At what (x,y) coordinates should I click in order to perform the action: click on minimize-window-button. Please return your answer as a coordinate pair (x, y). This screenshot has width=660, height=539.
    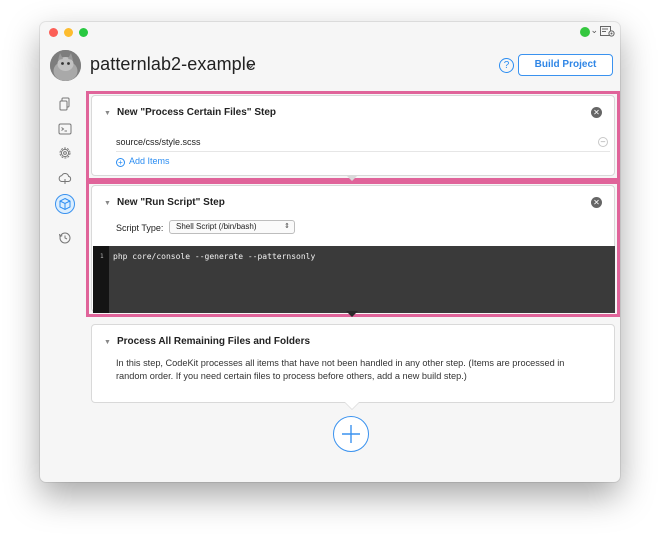
    Looking at the image, I should click on (68, 32).